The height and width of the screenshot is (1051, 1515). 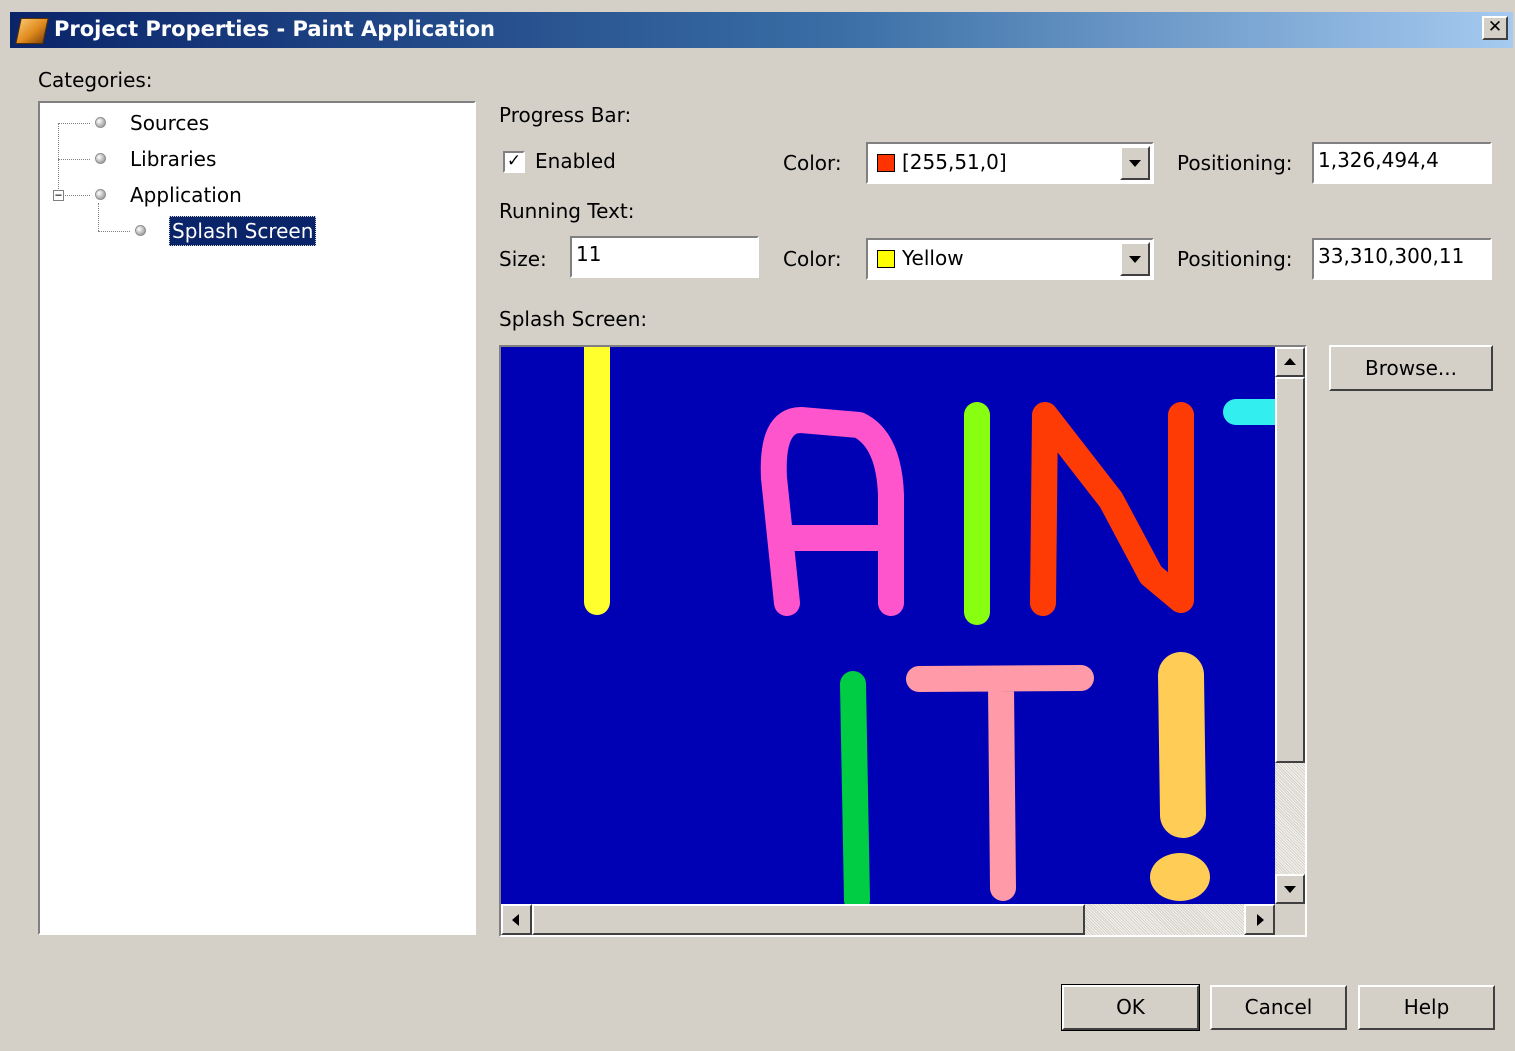 I want to click on running-positioning-input: 33,310,300,11, so click(x=1402, y=259).